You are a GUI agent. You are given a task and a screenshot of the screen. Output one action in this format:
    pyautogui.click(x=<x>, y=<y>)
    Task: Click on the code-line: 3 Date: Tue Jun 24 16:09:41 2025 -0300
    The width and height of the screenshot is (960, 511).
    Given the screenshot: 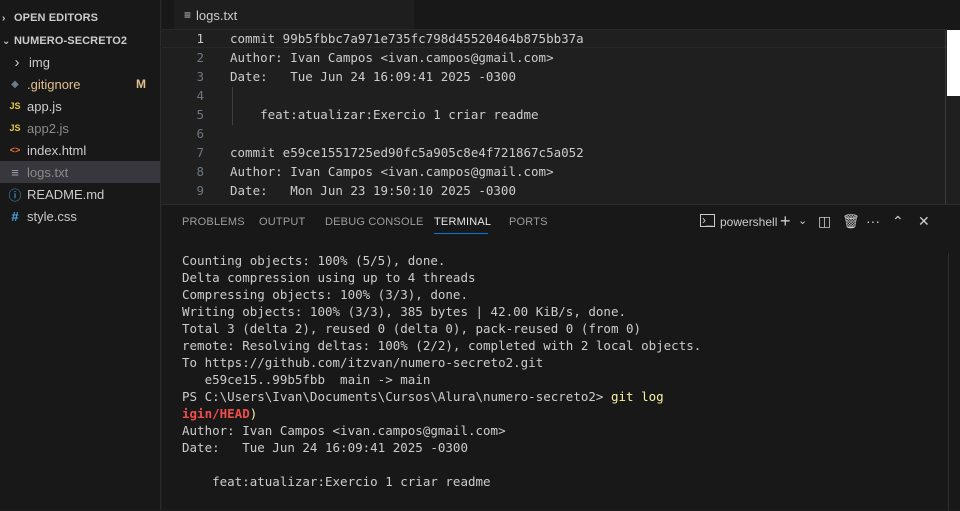 What is the action you would take?
    pyautogui.click(x=554, y=76)
    